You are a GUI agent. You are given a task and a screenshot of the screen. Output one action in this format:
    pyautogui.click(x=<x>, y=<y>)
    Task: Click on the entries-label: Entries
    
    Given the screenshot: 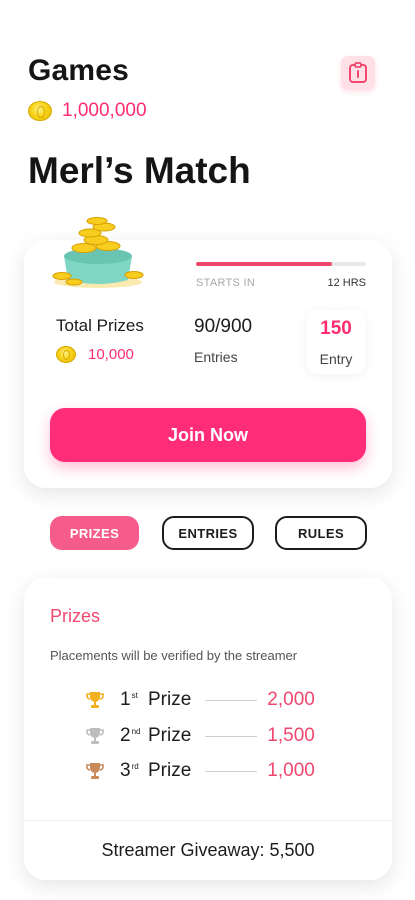 What is the action you would take?
    pyautogui.click(x=216, y=357)
    